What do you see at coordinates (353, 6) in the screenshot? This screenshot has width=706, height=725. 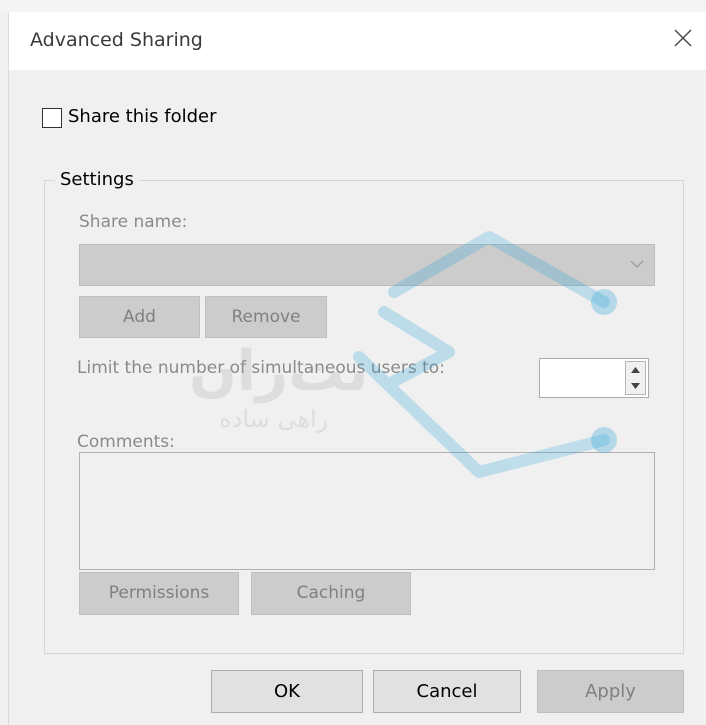 I see `background-window-strip` at bounding box center [353, 6].